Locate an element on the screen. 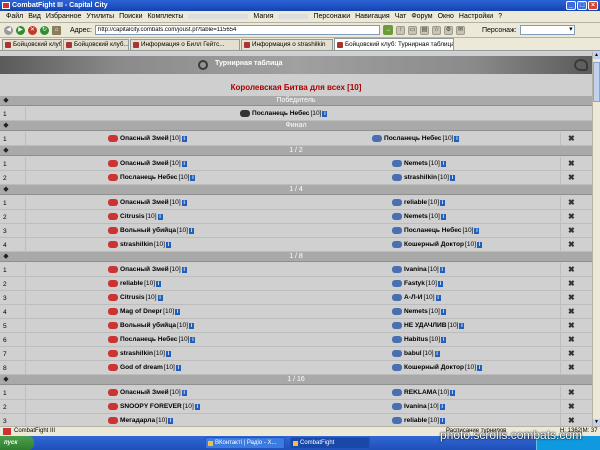  menu-forum: Форум is located at coordinates (421, 16).